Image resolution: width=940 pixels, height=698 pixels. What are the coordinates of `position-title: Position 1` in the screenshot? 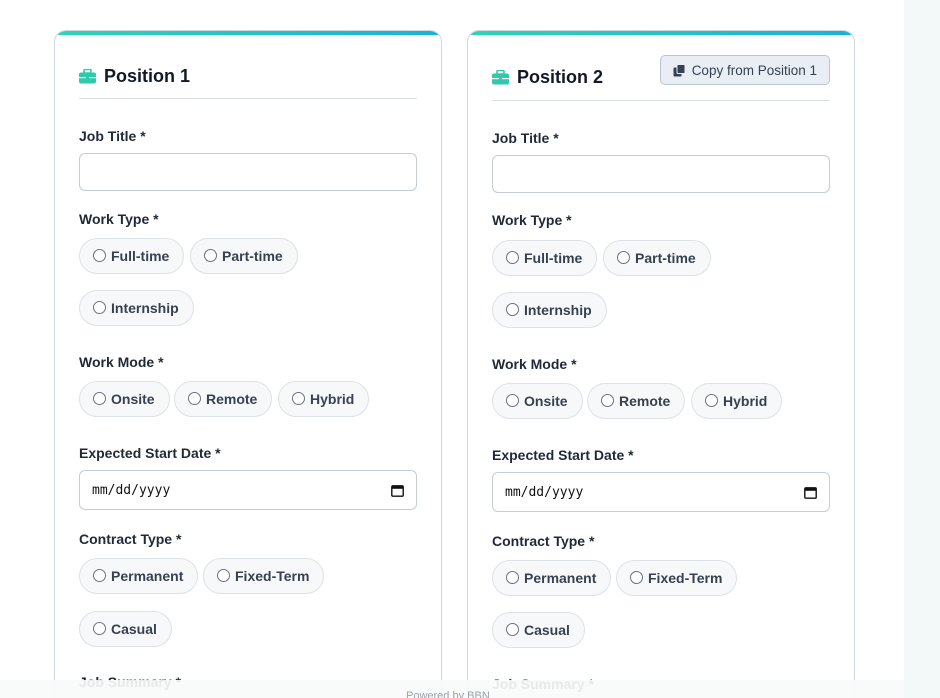 It's located at (147, 76).